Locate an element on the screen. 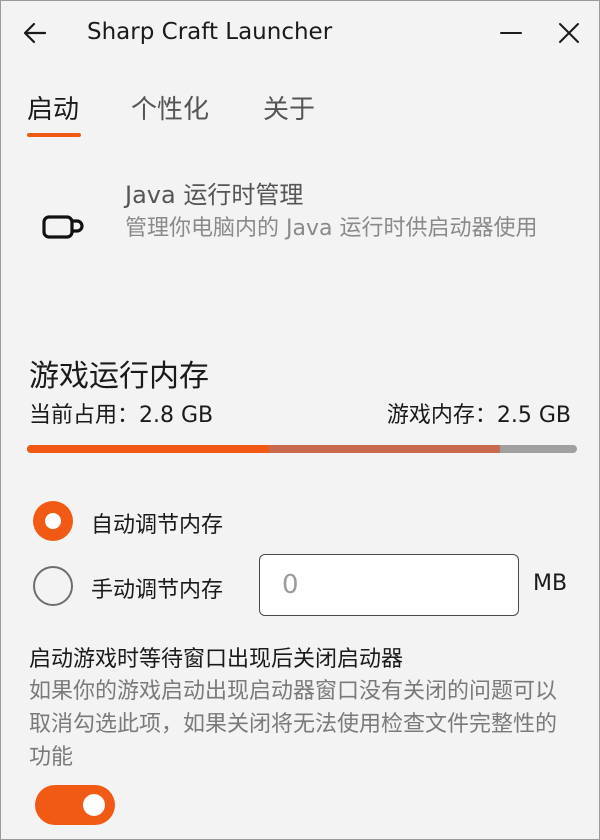 The image size is (600, 840). tab-label: 关于 is located at coordinates (289, 110).